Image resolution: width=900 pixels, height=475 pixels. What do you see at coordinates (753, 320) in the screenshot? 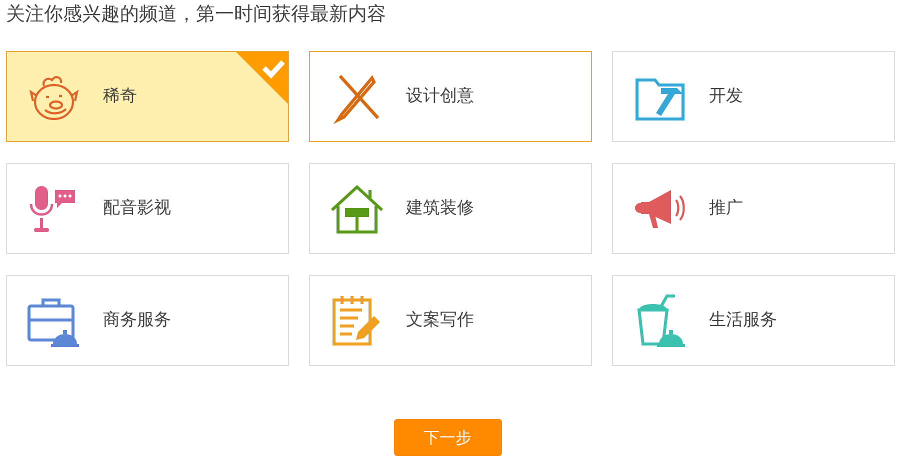
I see `channel-card: 生活服务` at bounding box center [753, 320].